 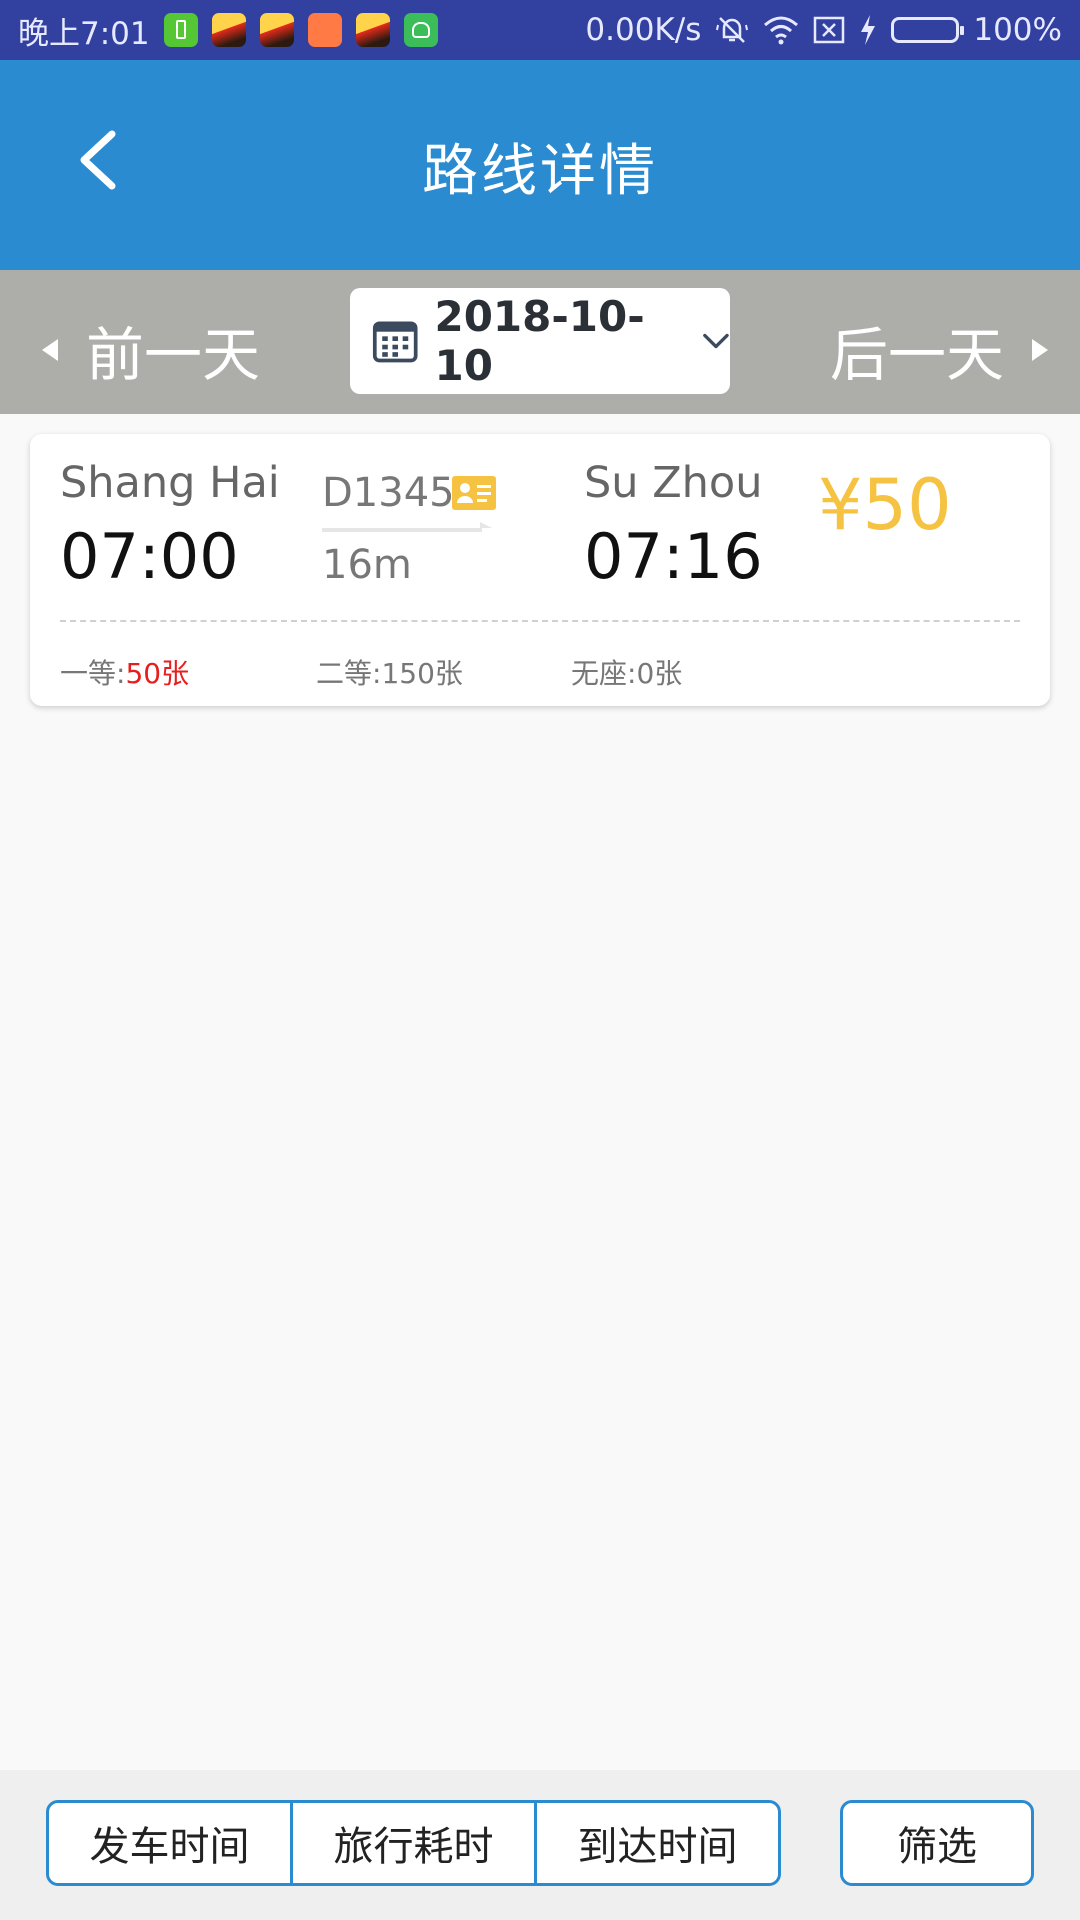 What do you see at coordinates (324, 30) in the screenshot?
I see `mi-app-icon` at bounding box center [324, 30].